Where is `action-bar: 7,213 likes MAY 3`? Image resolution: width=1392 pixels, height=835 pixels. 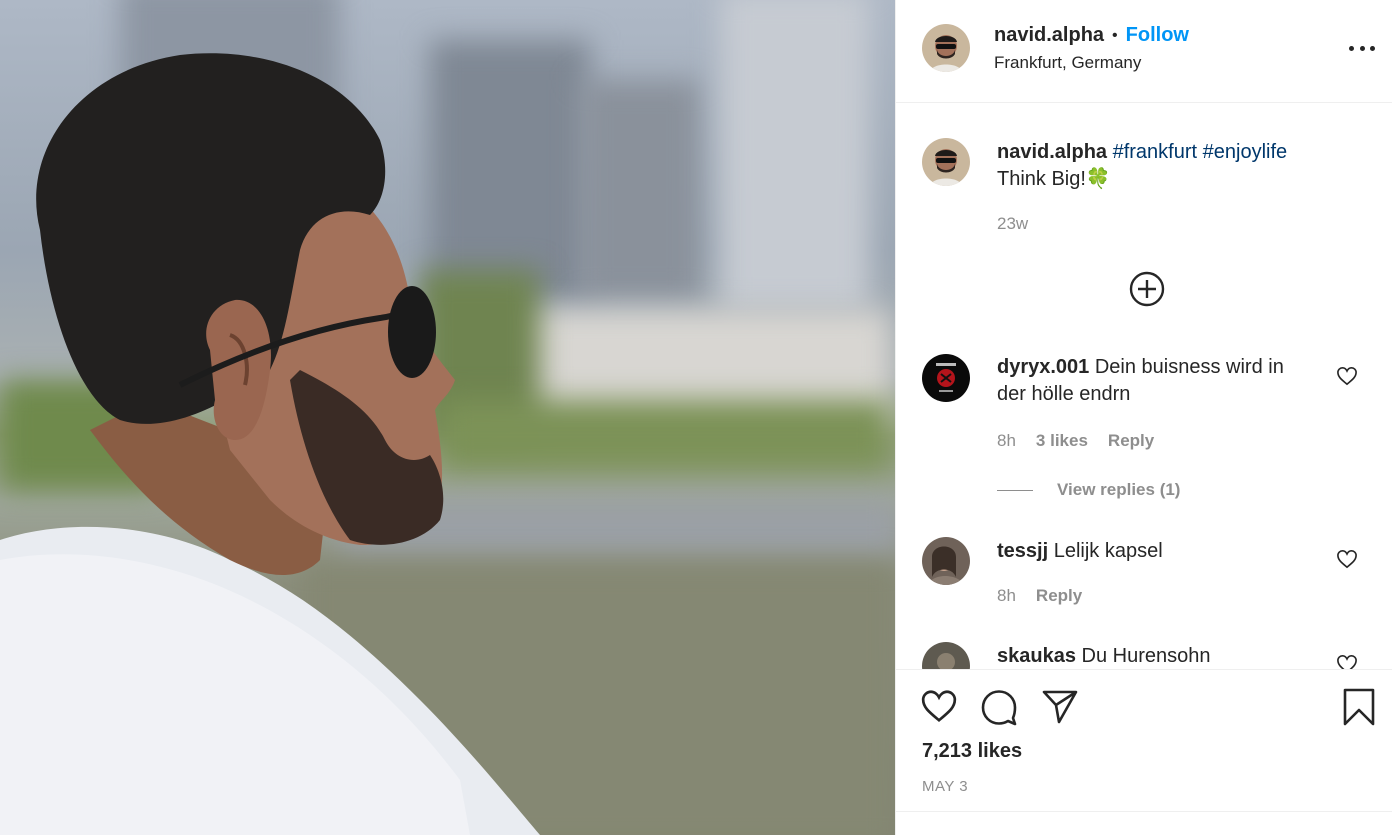
action-bar: 7,213 likes MAY 3 is located at coordinates (1144, 740).